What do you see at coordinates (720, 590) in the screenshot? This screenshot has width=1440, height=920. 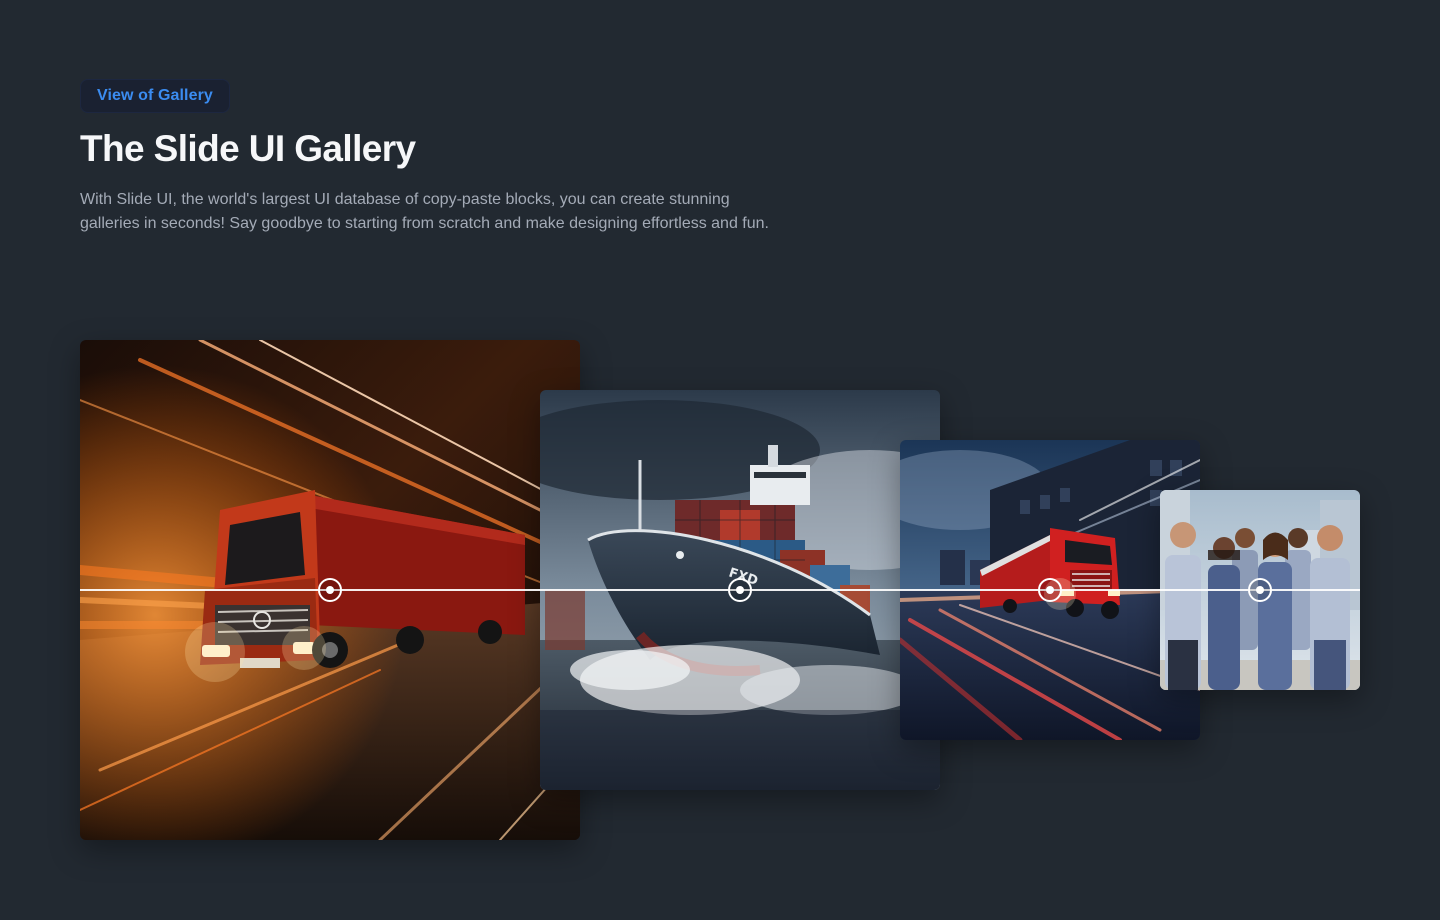 I see `comparison-slider-track` at bounding box center [720, 590].